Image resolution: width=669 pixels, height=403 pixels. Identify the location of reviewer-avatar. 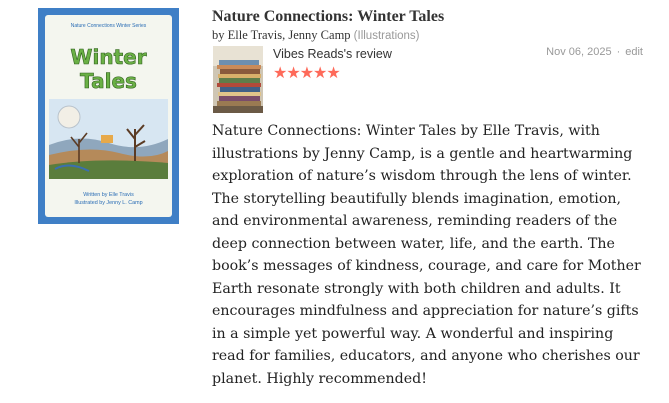
(238, 79).